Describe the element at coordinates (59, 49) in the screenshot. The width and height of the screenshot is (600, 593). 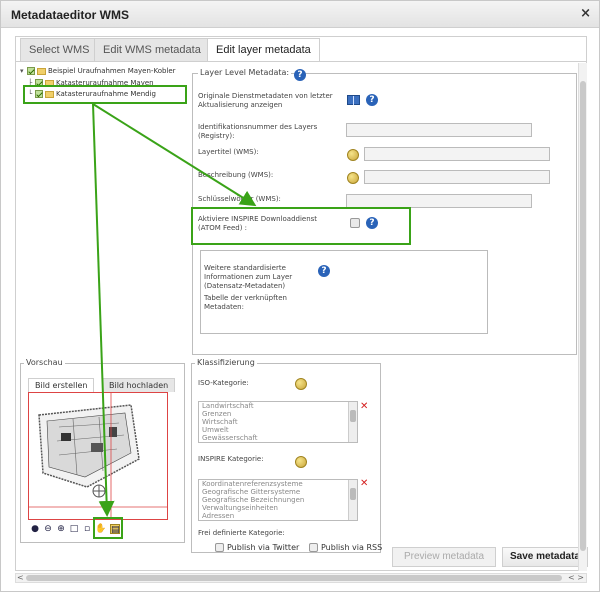
I see `tab-select-wms: Select WMS` at that location.